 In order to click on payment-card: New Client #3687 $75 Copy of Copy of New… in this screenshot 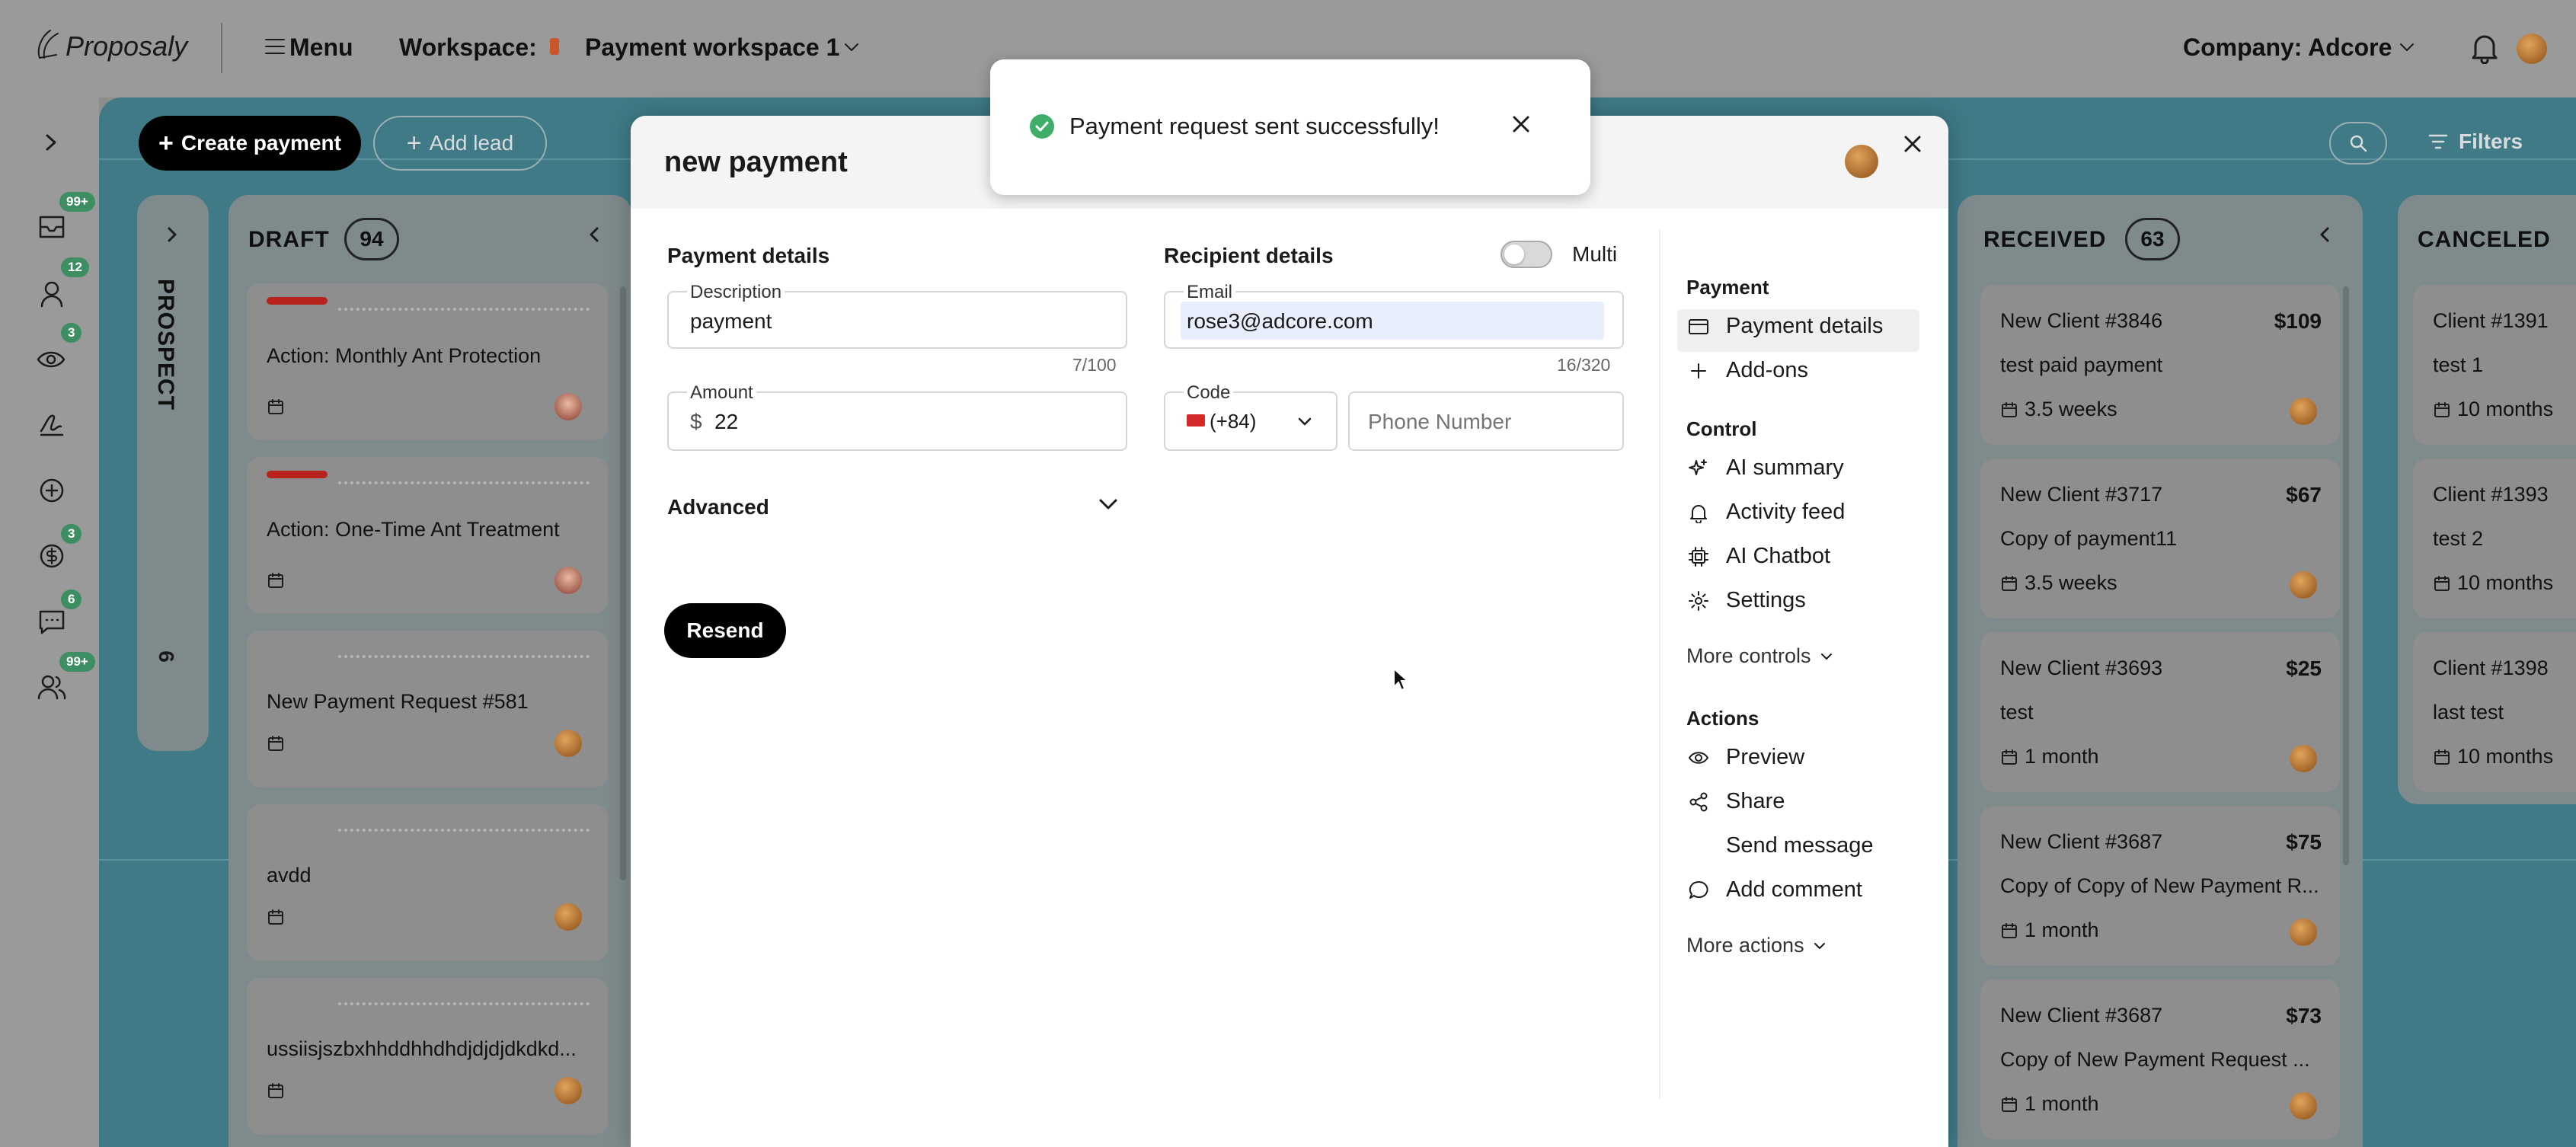, I will do `click(2160, 886)`.